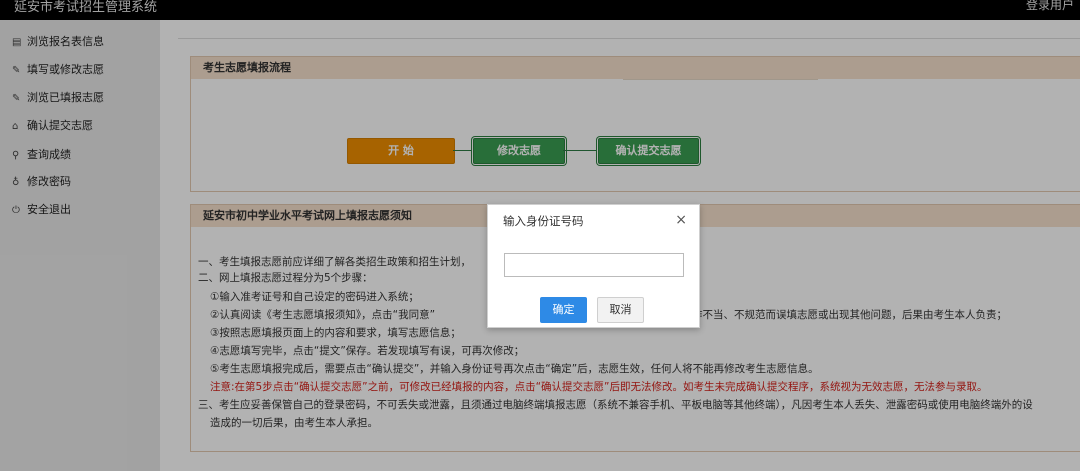  Describe the element at coordinates (620, 310) in the screenshot. I see `cancel-button: 取消` at that location.